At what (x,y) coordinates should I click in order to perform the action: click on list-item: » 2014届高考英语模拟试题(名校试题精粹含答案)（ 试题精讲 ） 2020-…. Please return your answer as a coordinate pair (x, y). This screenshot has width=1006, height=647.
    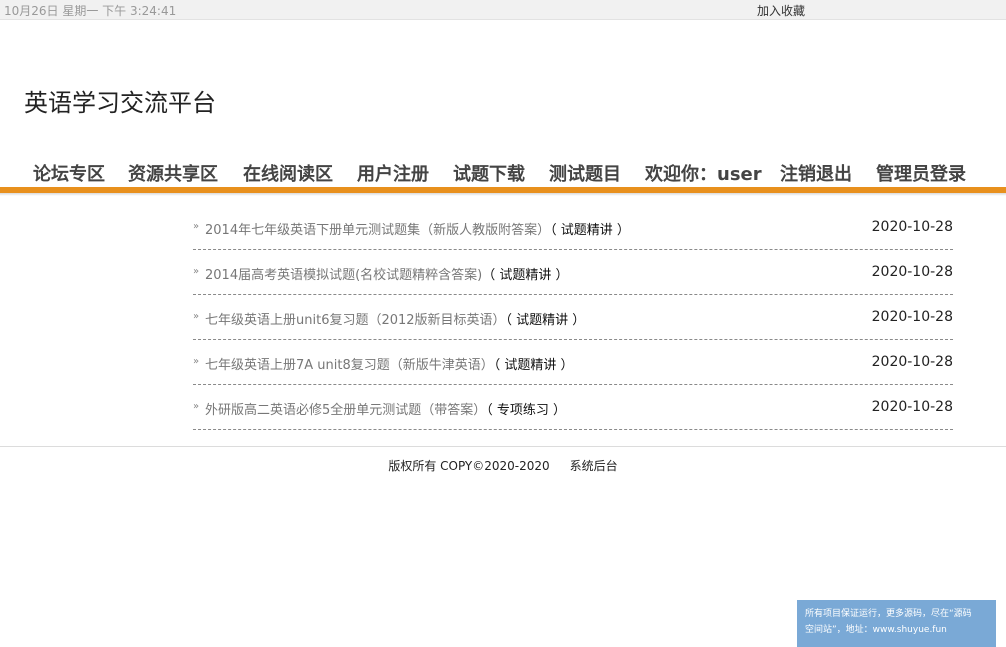
    Looking at the image, I should click on (573, 273).